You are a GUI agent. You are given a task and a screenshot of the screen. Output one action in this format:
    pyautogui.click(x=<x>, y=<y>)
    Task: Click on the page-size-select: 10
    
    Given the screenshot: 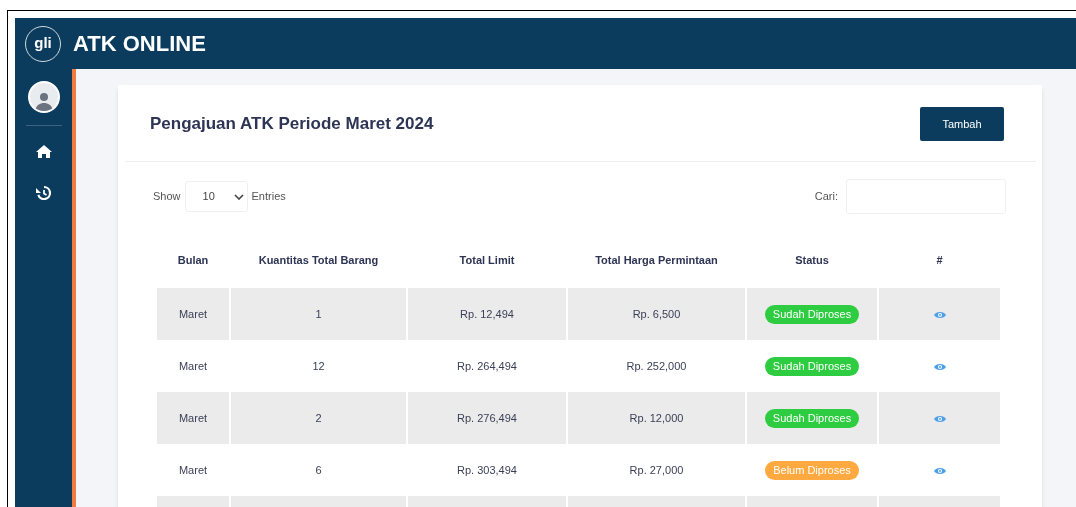 What is the action you would take?
    pyautogui.click(x=216, y=196)
    